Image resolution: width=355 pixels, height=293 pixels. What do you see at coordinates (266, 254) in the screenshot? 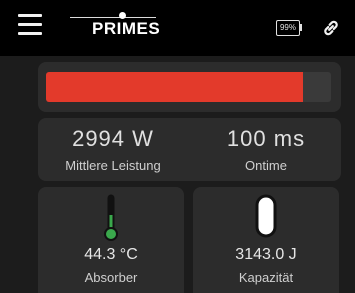
I see `capacity-energy: 3143.0 J` at bounding box center [266, 254].